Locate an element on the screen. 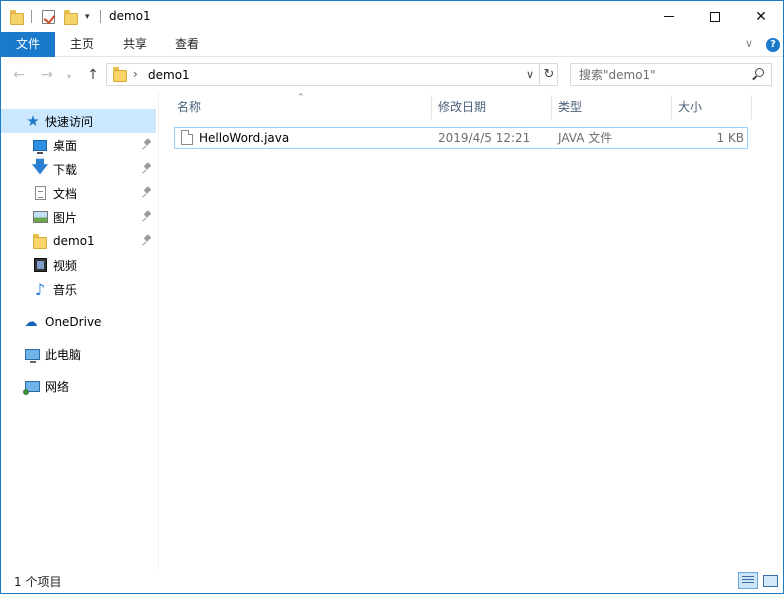 The width and height of the screenshot is (784, 594). sidebar-item-label: 此电脑 is located at coordinates (63, 354).